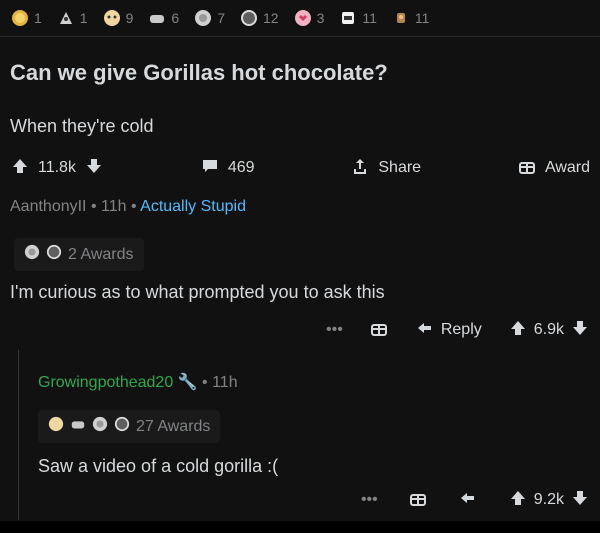 The image size is (600, 533). I want to click on comment2-vote-group: 9.2k, so click(549, 500).